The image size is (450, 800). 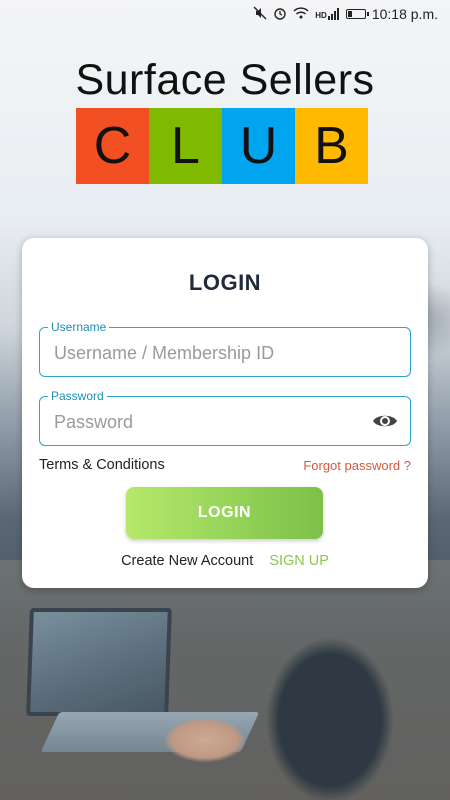 I want to click on create-account-row: Create New Account SIGN UP, so click(x=225, y=561).